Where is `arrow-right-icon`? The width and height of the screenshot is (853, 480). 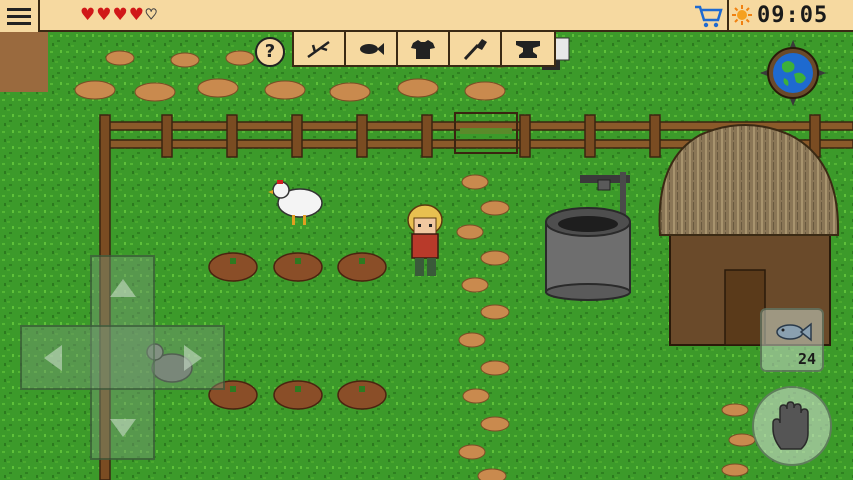 arrow-right-icon is located at coordinates (192, 357).